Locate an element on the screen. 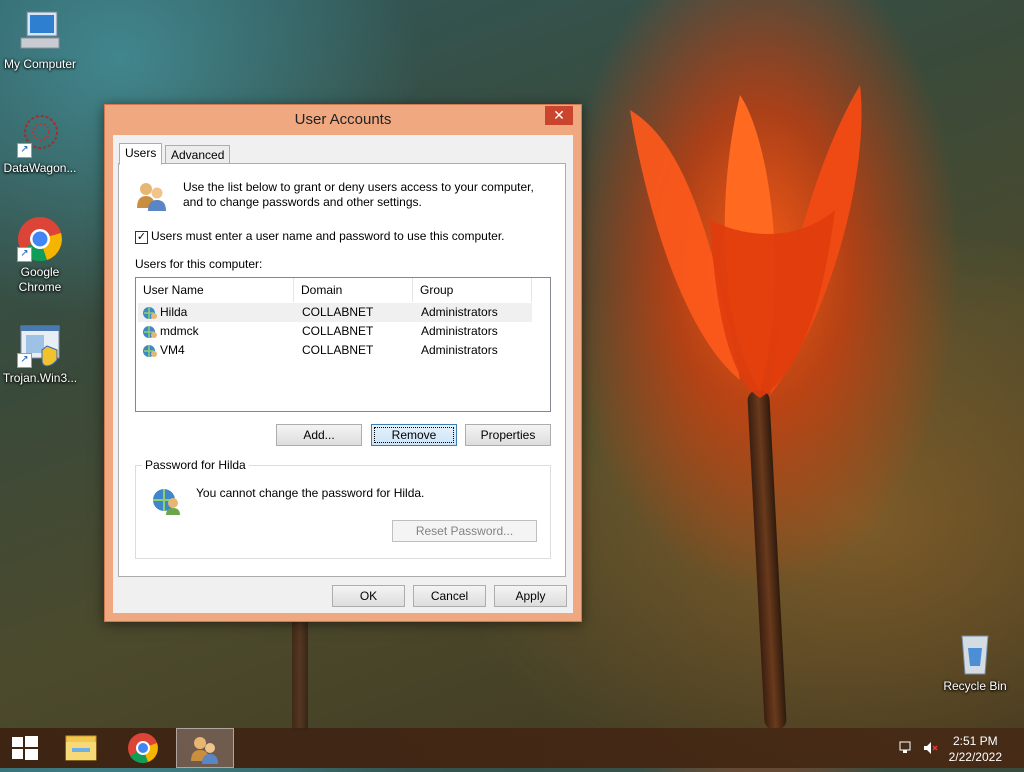 Image resolution: width=1024 pixels, height=772 pixels. listview-header: User Name Domain Group is located at coordinates (343, 290).